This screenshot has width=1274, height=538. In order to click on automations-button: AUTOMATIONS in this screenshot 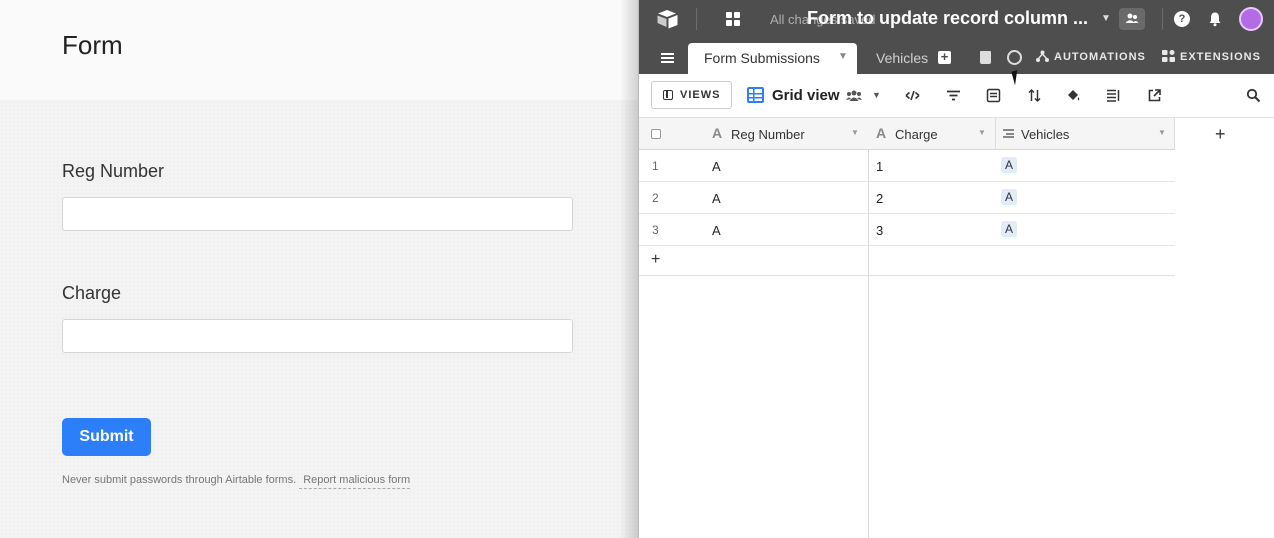, I will do `click(1091, 56)`.